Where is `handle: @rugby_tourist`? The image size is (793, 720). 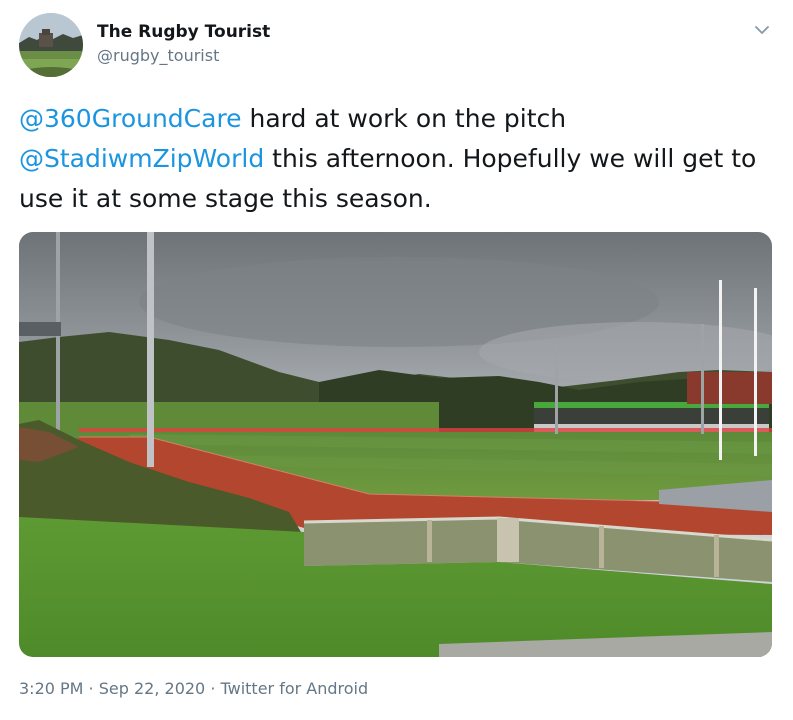 handle: @rugby_tourist is located at coordinates (183, 56).